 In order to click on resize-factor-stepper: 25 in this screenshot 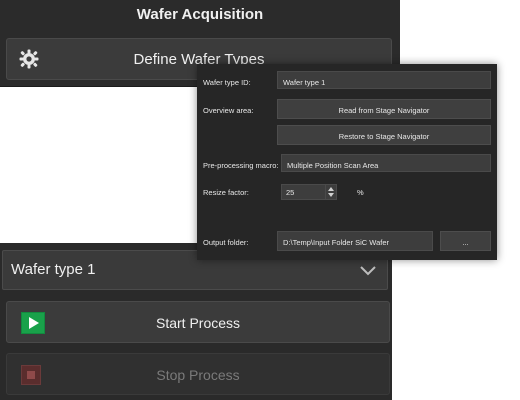, I will do `click(309, 192)`.